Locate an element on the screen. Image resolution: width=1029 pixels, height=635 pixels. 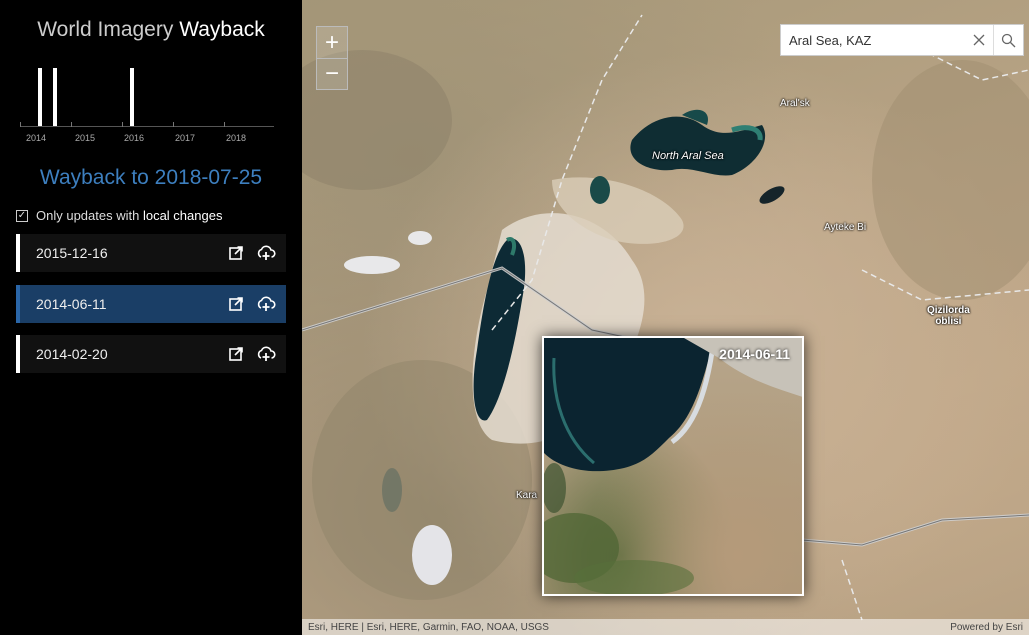
app-title: World Imagery Wayback is located at coordinates (151, 30).